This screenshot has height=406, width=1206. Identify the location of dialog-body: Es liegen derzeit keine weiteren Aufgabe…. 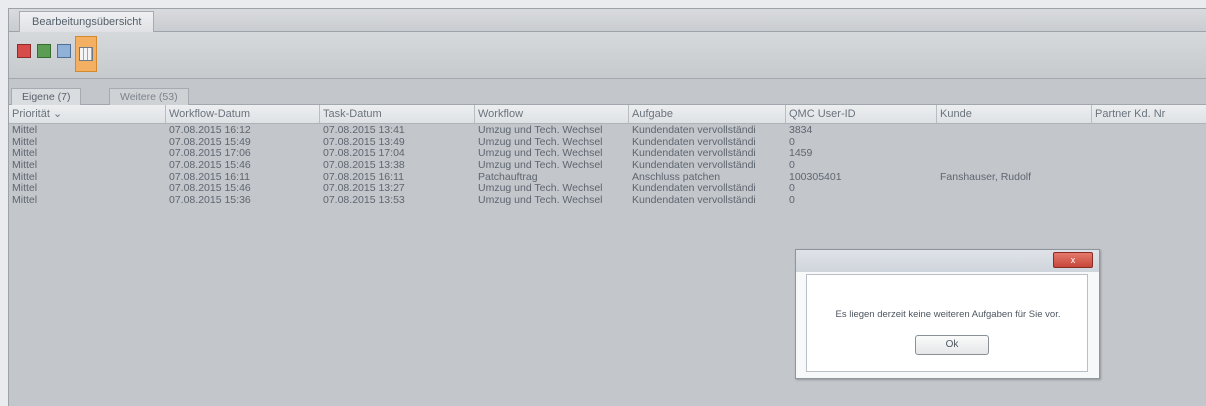
(947, 323).